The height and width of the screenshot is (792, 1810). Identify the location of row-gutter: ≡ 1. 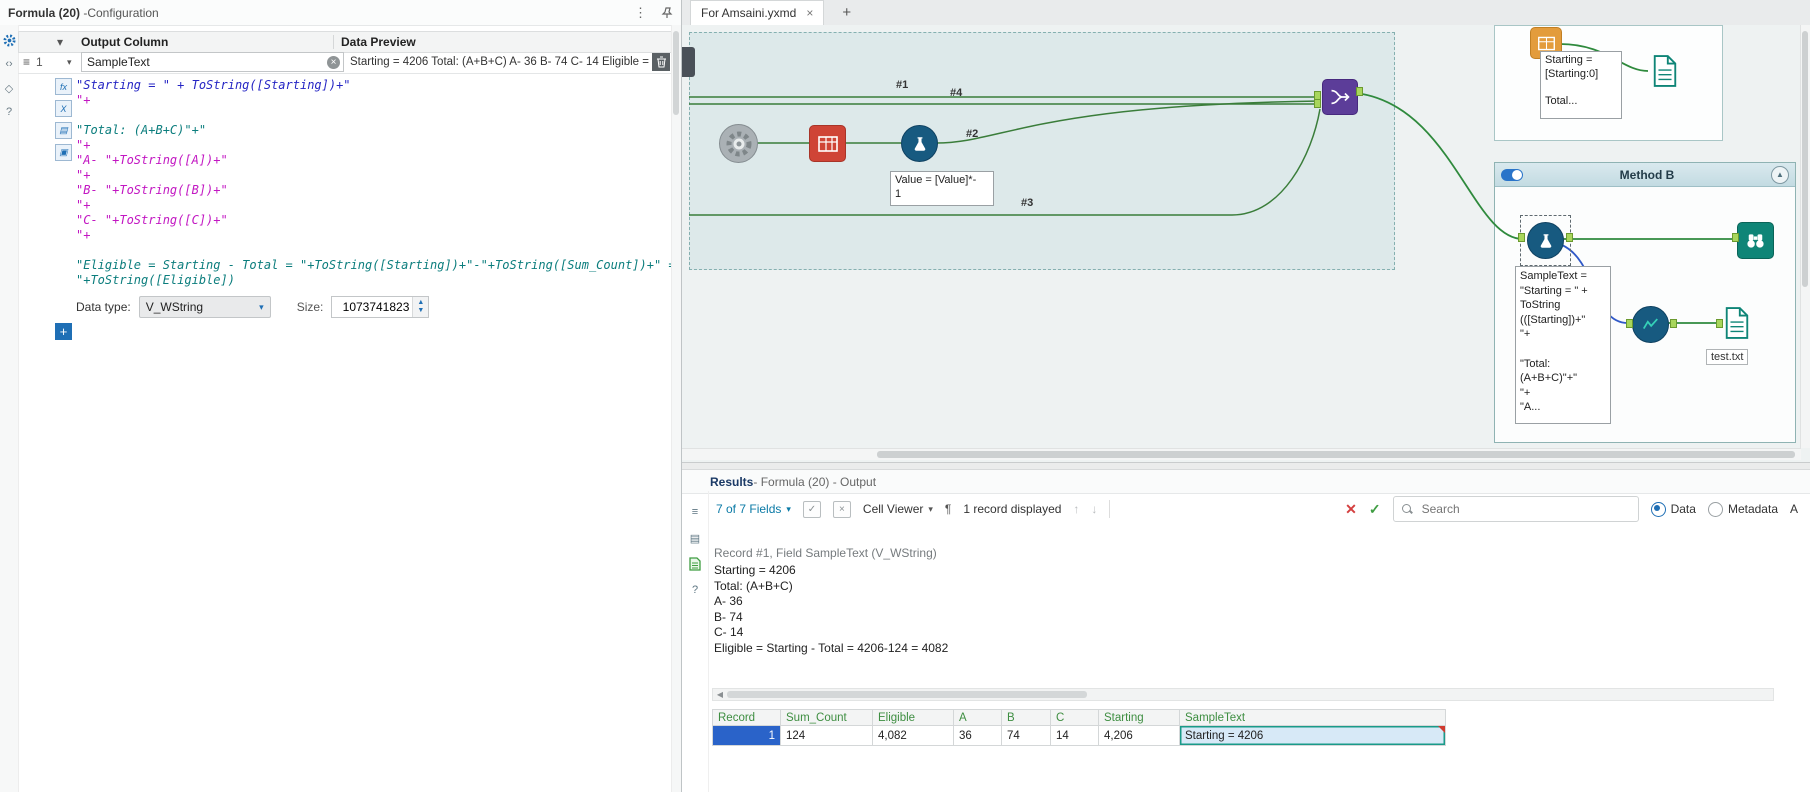
(42, 62).